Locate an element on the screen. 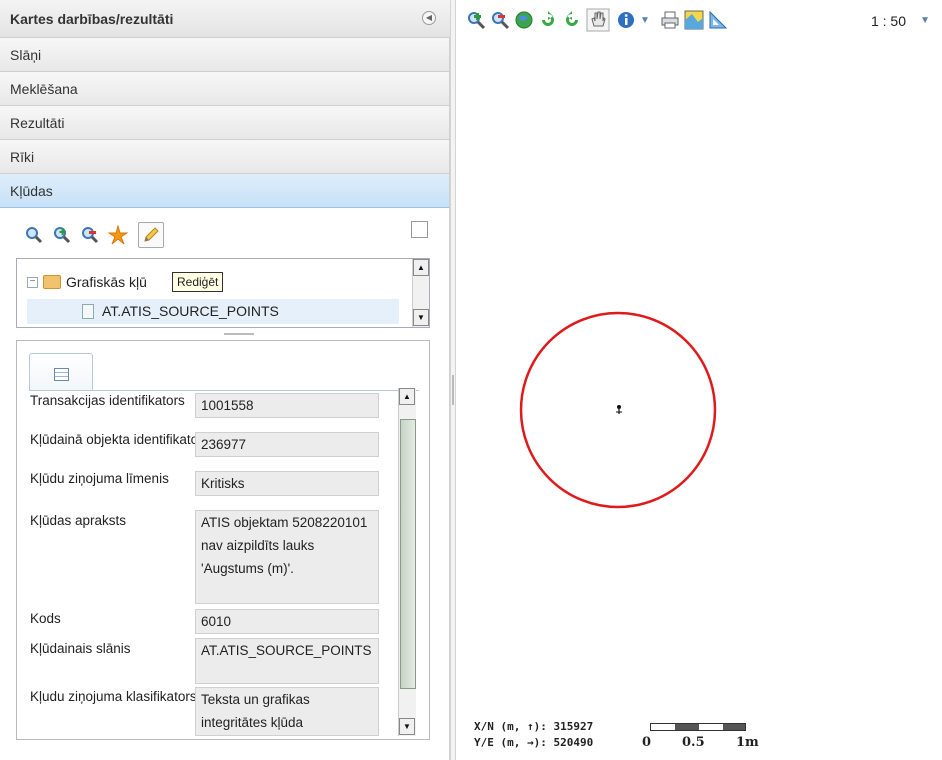 The width and height of the screenshot is (942, 760). tab-attributes is located at coordinates (61, 372).